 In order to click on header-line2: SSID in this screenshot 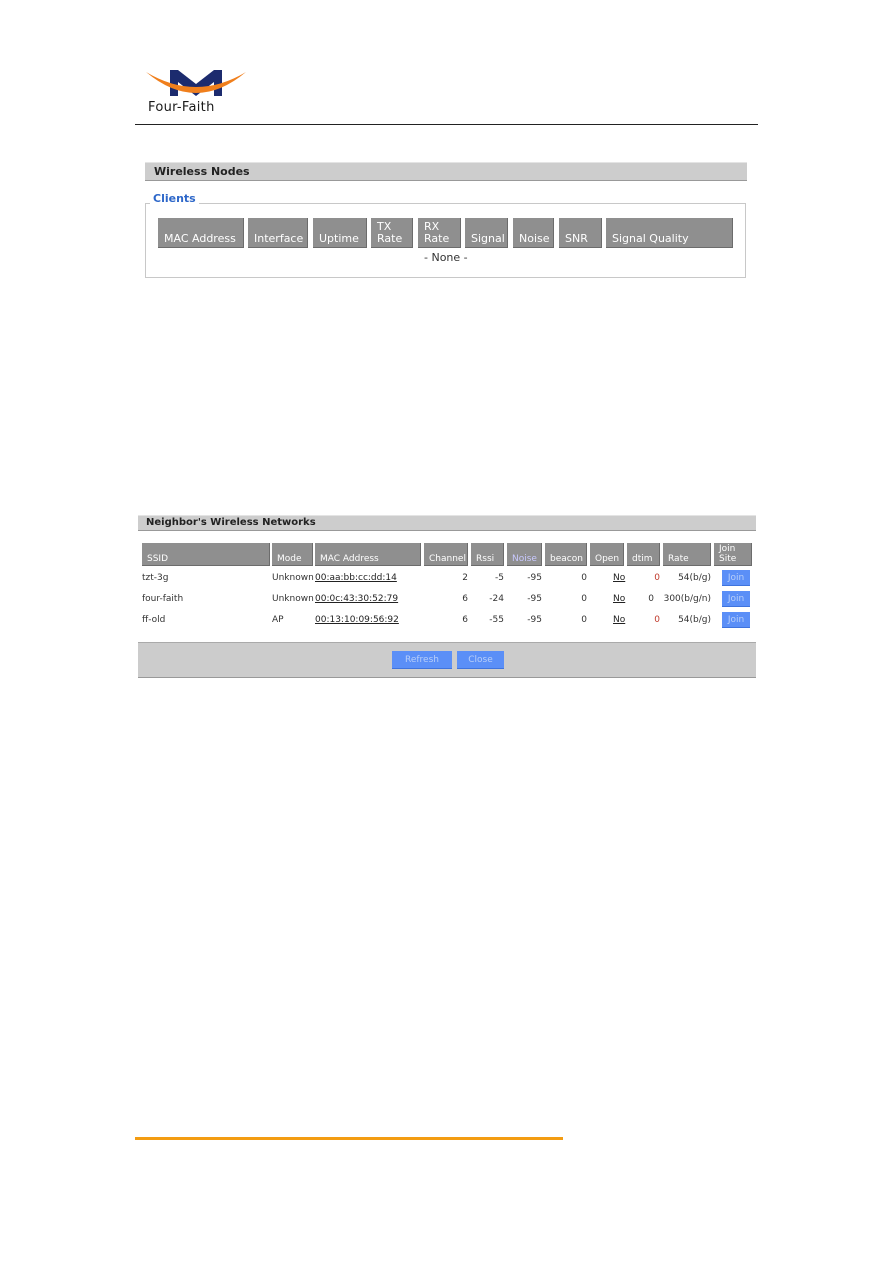, I will do `click(158, 559)`.